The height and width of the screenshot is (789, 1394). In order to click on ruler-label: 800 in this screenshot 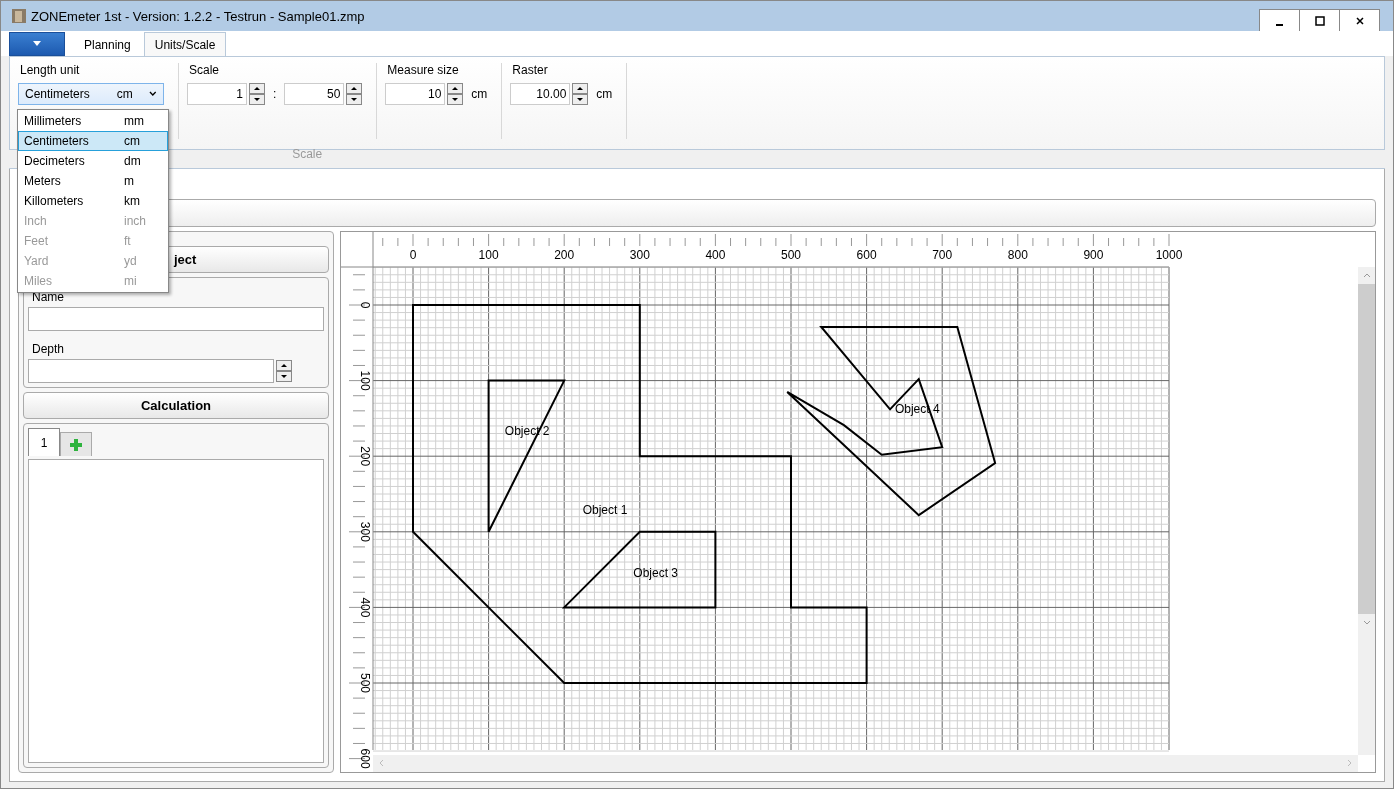, I will do `click(1017, 255)`.